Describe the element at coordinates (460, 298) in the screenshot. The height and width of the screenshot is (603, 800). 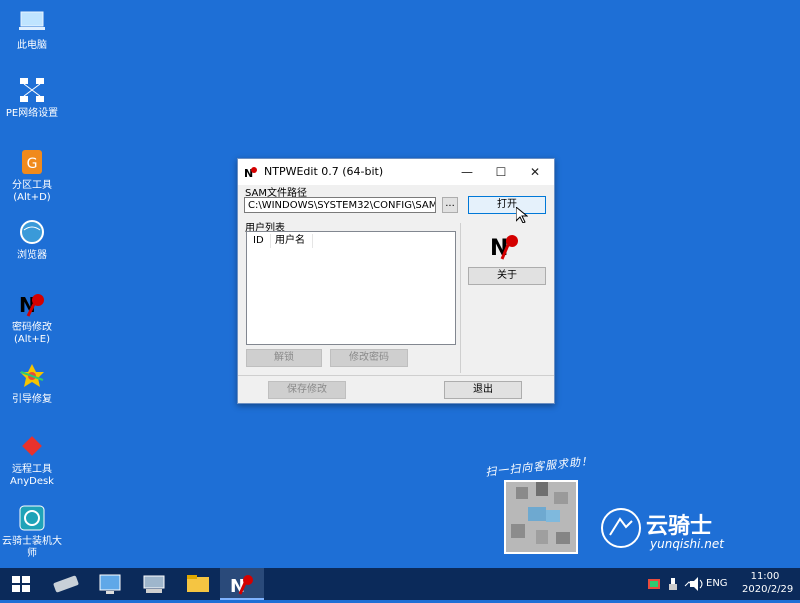
I see `divider-vertical` at that location.